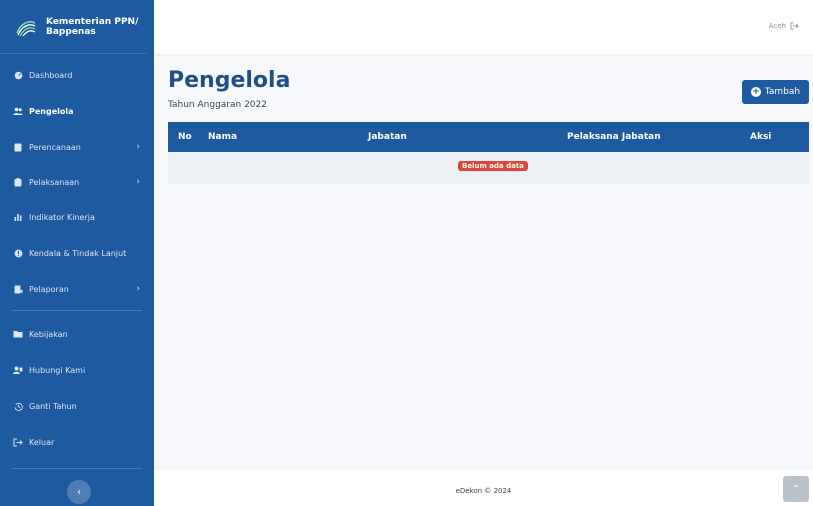 This screenshot has height=506, width=813. I want to click on sidebar-item-label: Ganti Tahun, so click(53, 406).